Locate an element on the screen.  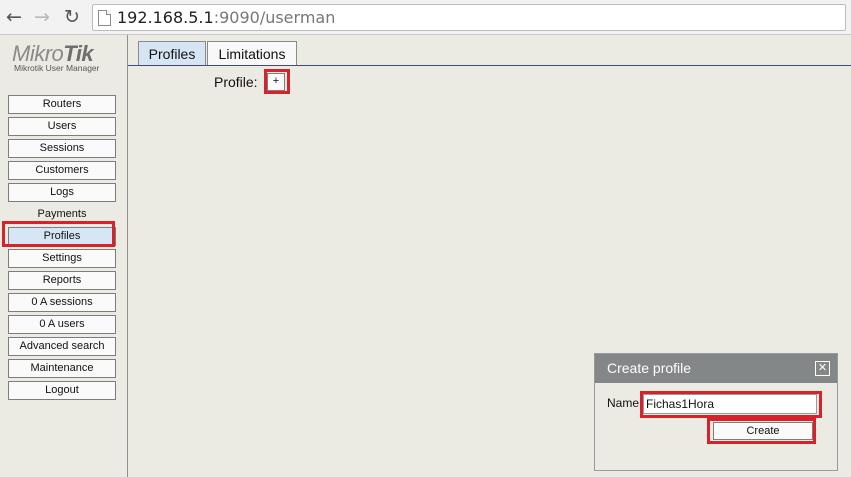
sidebar-item-settings: Settings is located at coordinates (62, 258).